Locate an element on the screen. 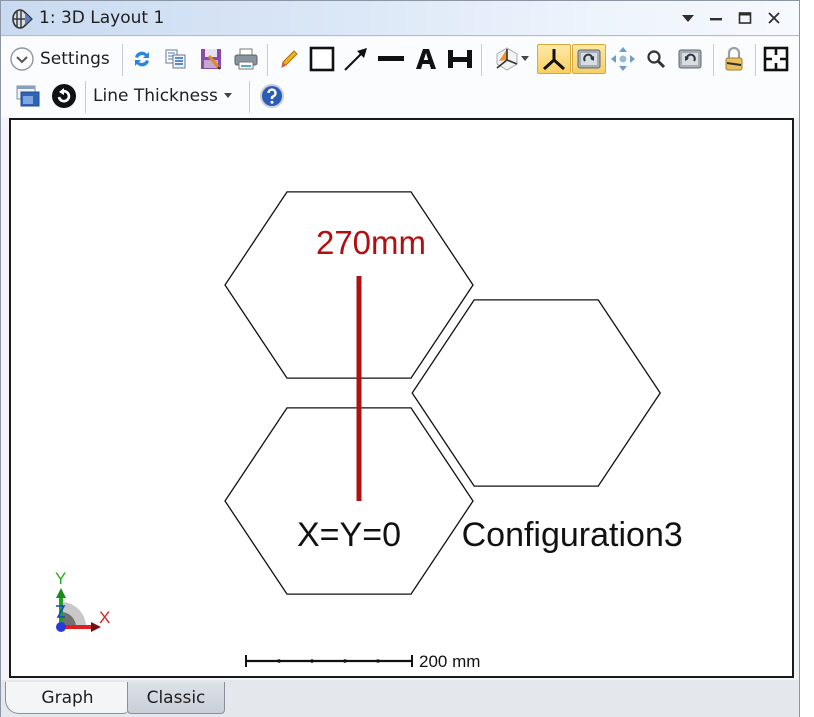 This screenshot has width=814, height=717. line-thickness-dropdown: Line Thickness is located at coordinates (168, 96).